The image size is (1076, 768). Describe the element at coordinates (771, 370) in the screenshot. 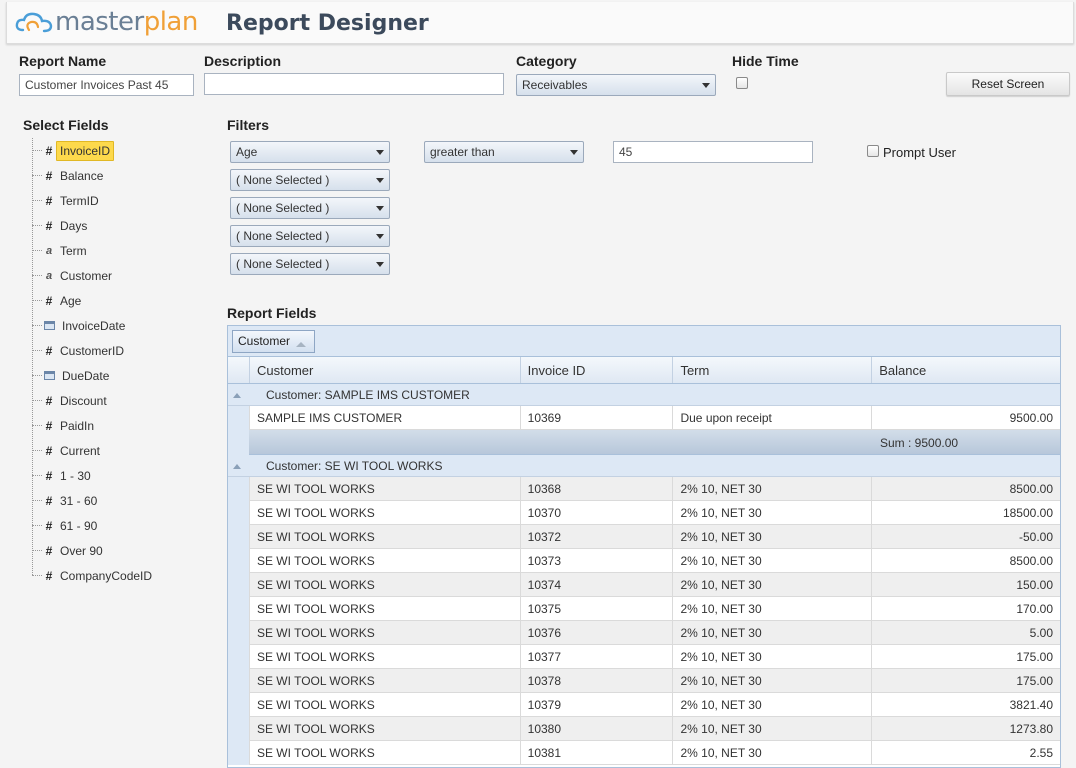

I see `column-header-term: Term` at that location.